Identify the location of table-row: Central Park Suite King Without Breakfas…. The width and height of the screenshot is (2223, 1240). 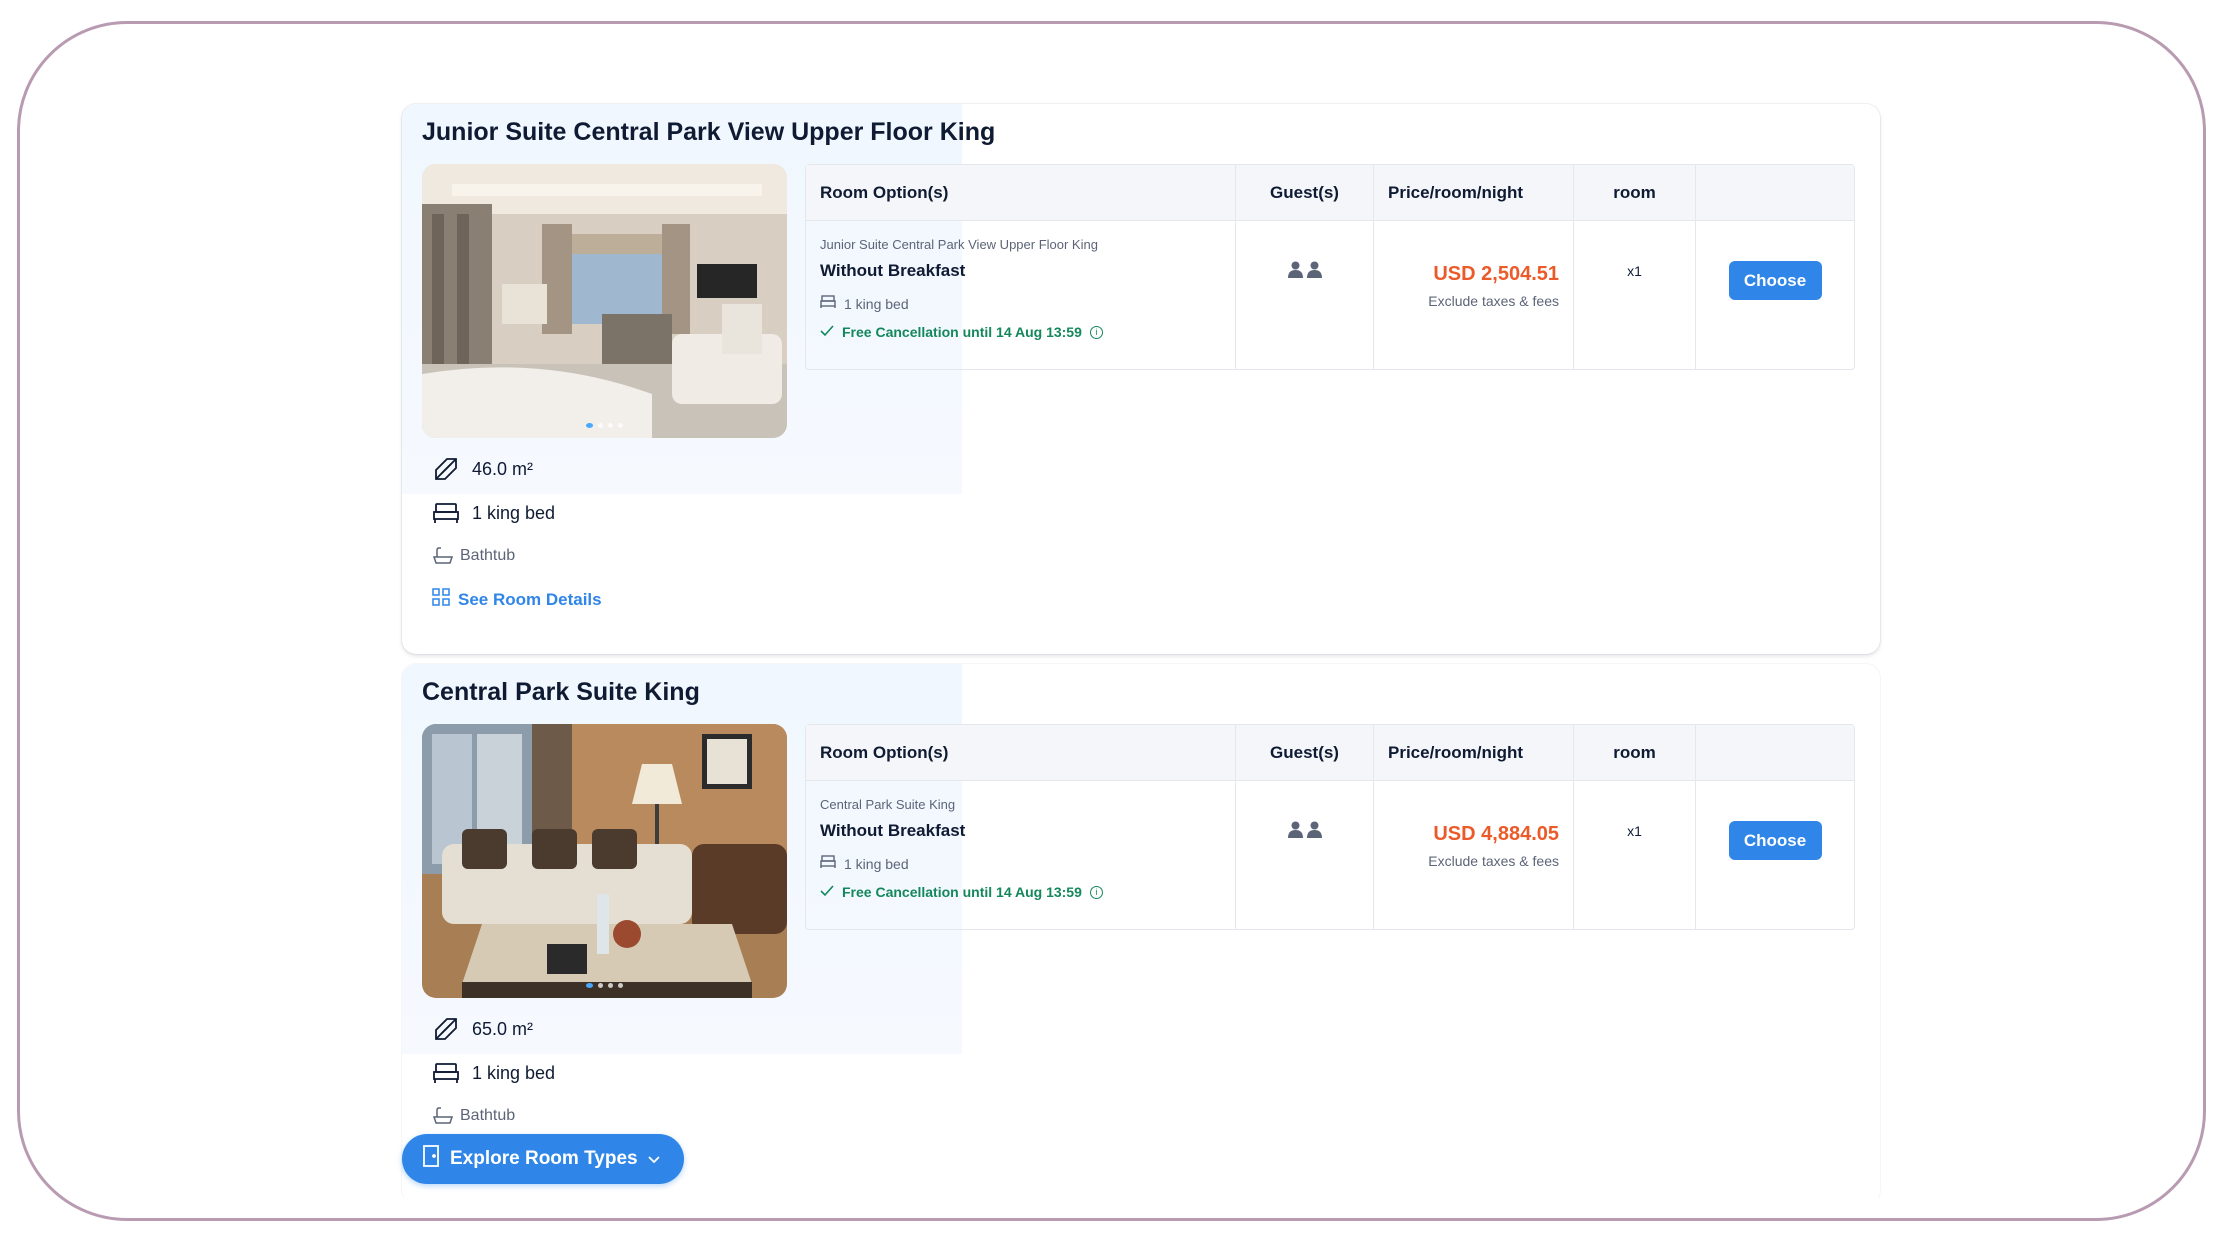
(1330, 855).